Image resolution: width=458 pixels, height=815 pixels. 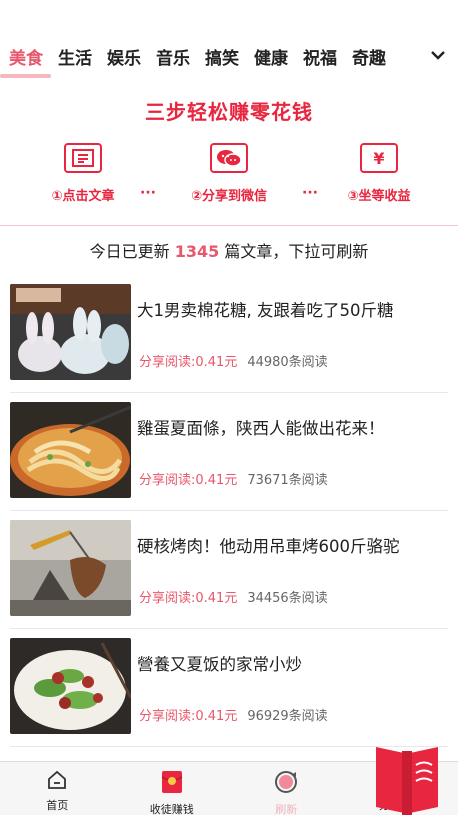 I want to click on step-label: ③坐等收益, so click(x=379, y=196).